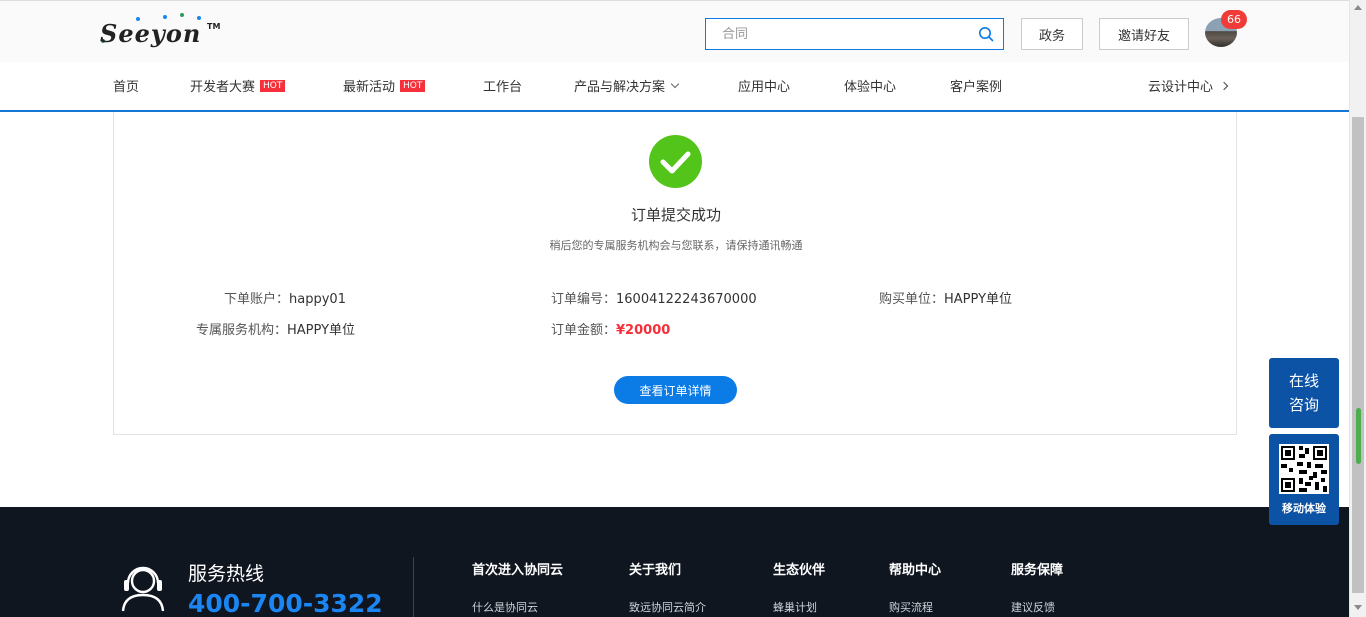  Describe the element at coordinates (675, 161) in the screenshot. I see `success-check-icon` at that location.